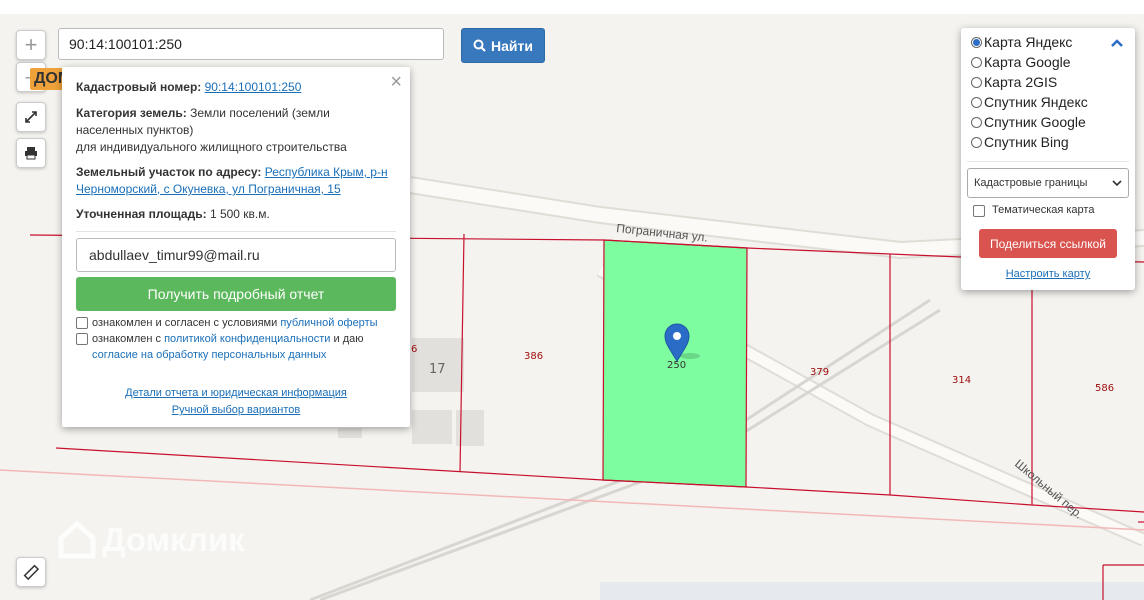 This screenshot has height=600, width=1144. I want to click on details-row: Детали отчета и юридическая информация, so click(236, 393).